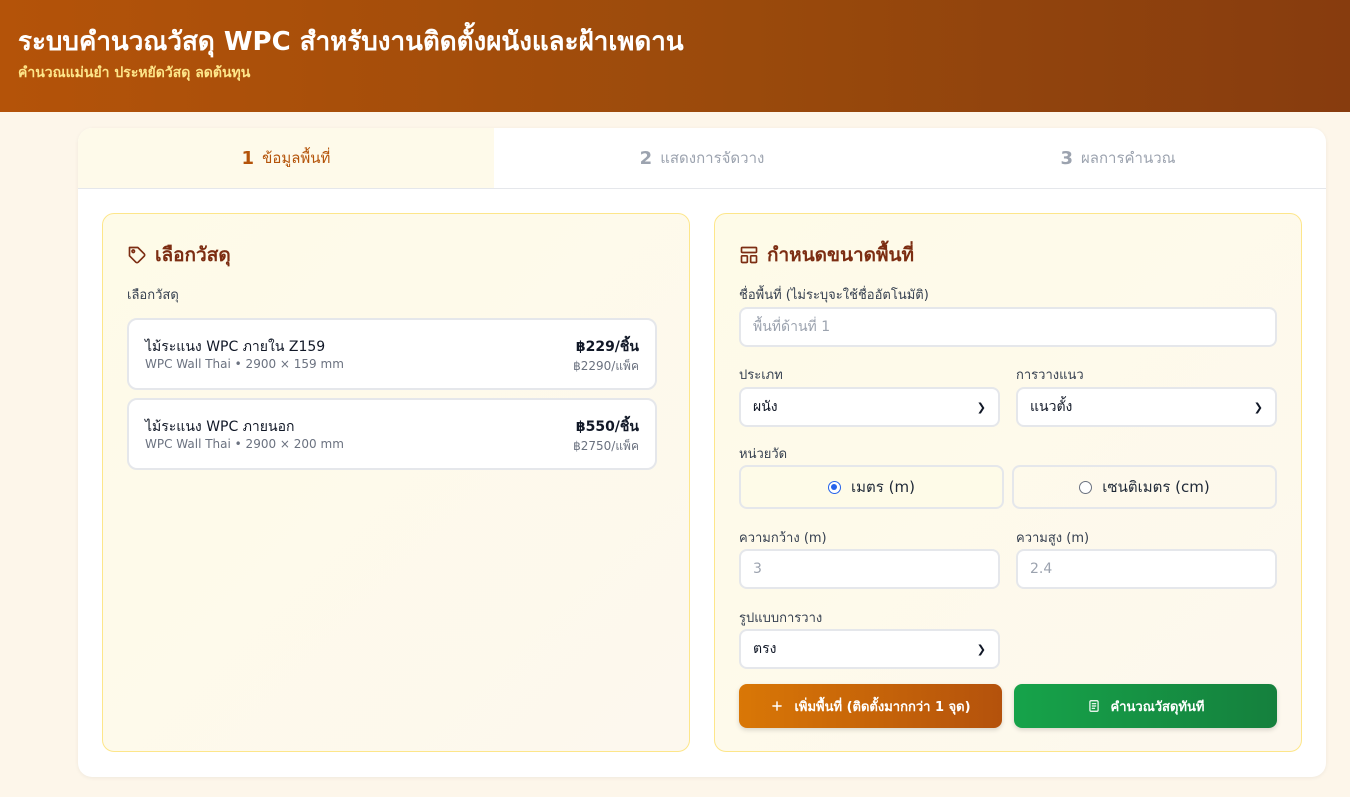 The width and height of the screenshot is (1350, 797). Describe the element at coordinates (1053, 538) in the screenshot. I see `height-label: ความสูง (m)` at that location.